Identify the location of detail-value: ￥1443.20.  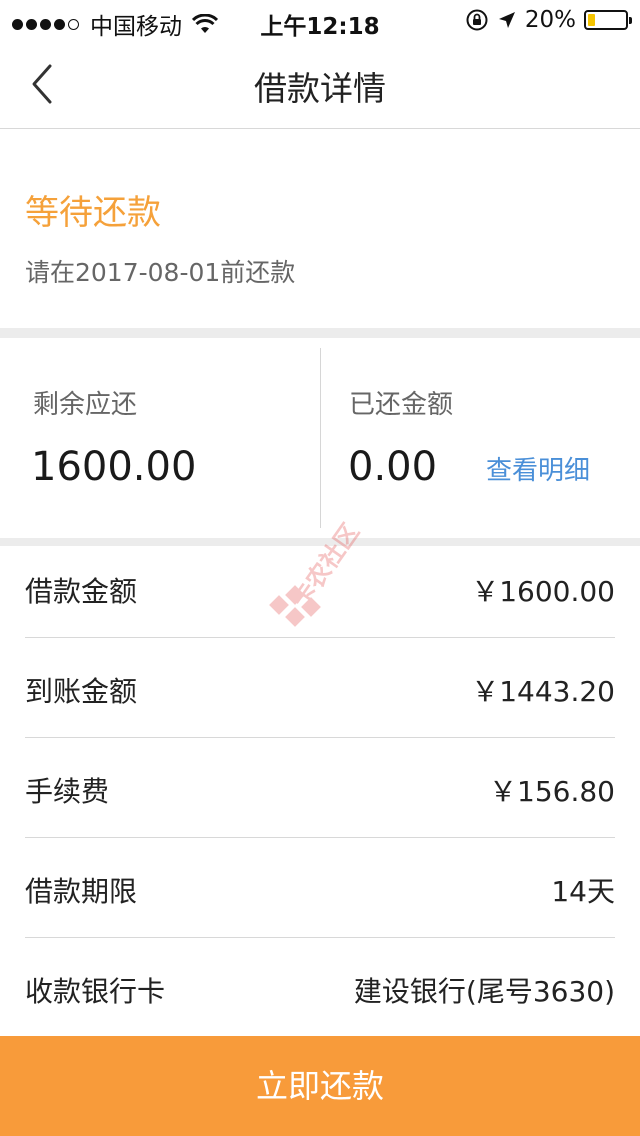
(543, 691).